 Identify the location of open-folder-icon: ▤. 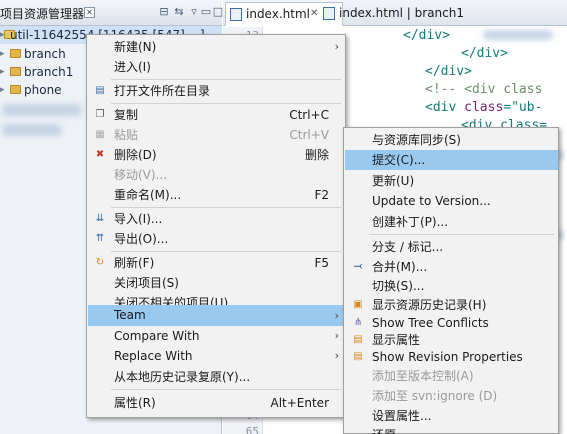
(100, 90).